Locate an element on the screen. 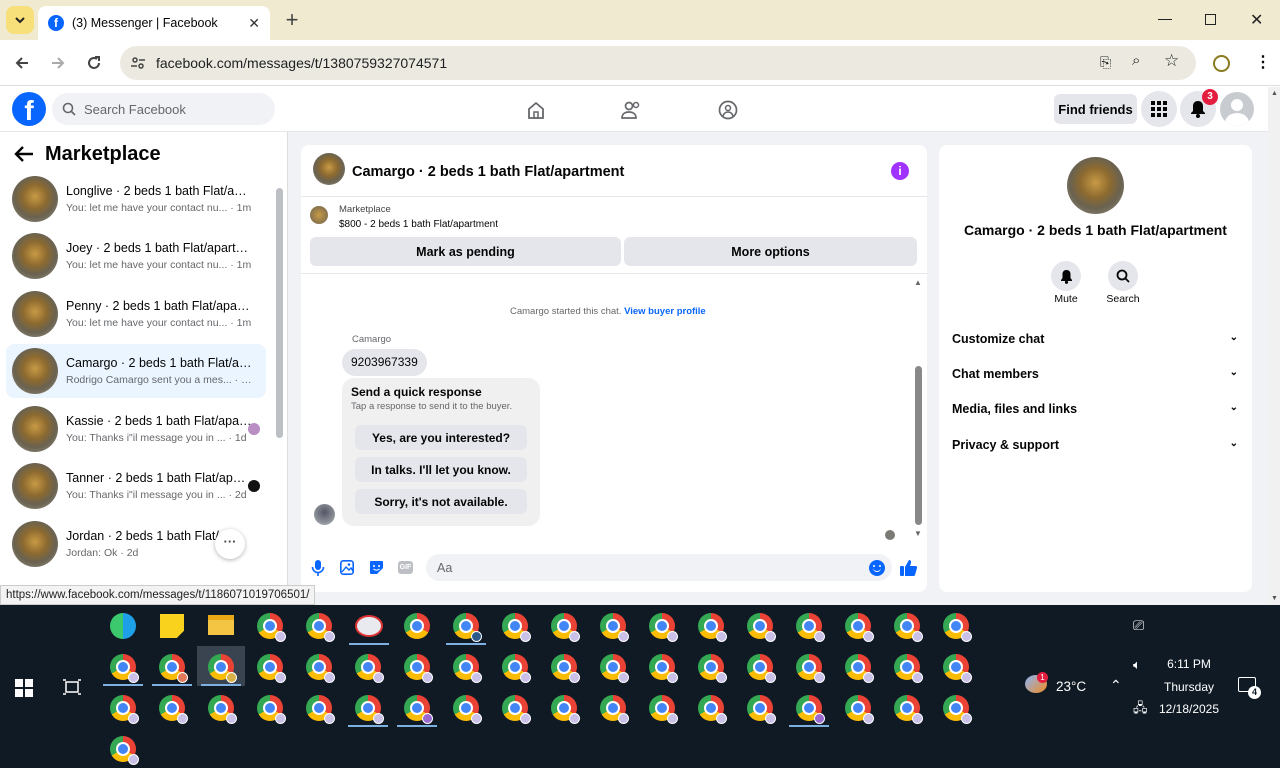 Image resolution: width=1280 pixels, height=768 pixels. home-nav is located at coordinates (536, 110).